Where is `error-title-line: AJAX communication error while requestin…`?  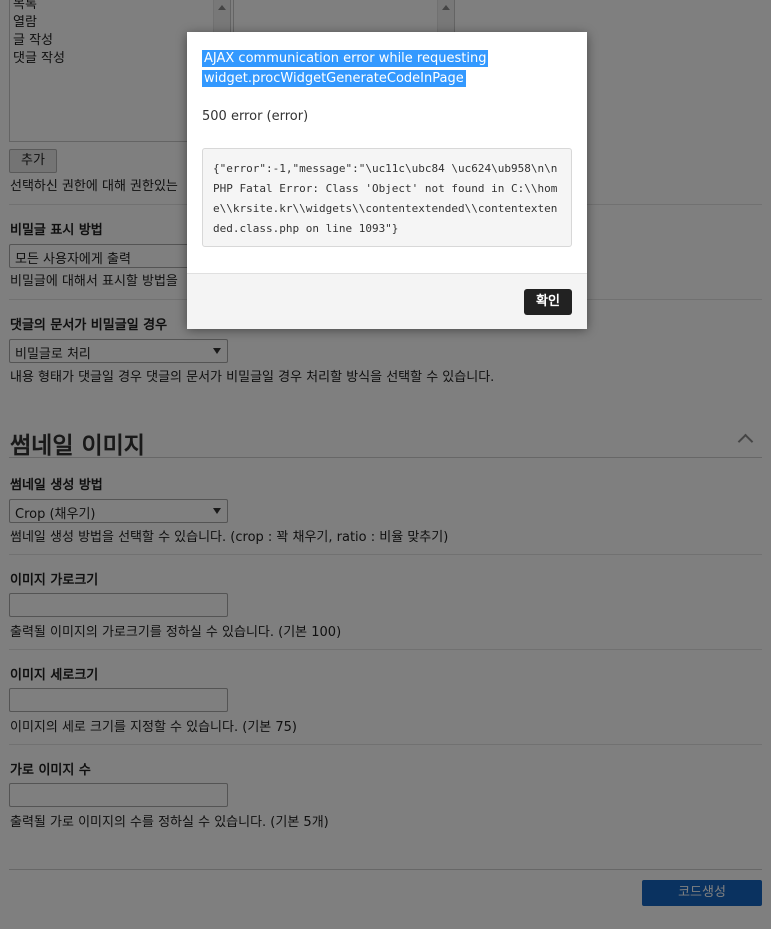 error-title-line: AJAX communication error while requestin… is located at coordinates (345, 58).